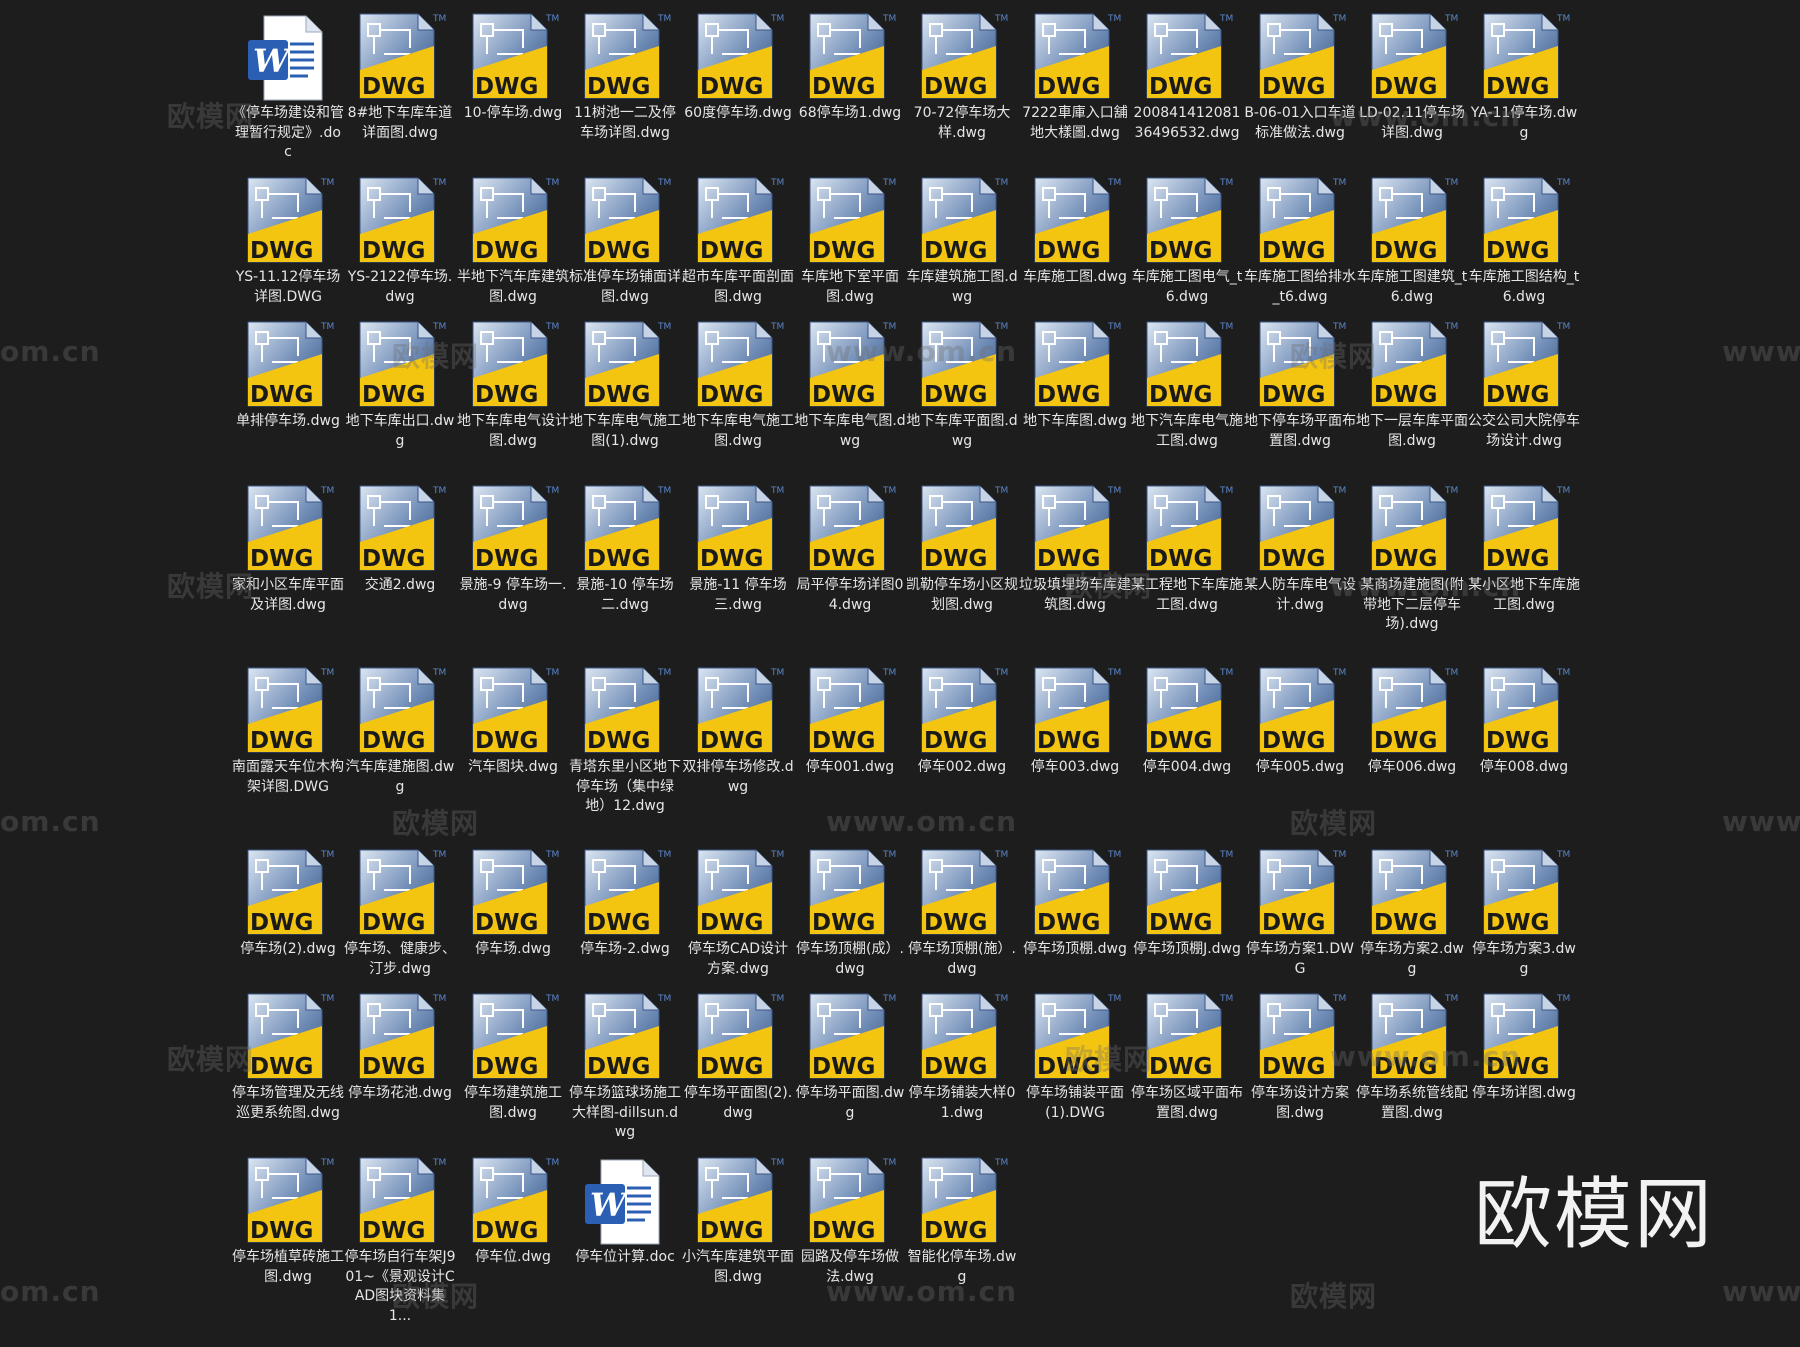 This screenshot has width=1800, height=1347. Describe the element at coordinates (513, 903) in the screenshot. I see `file-item: DWG TM 停车场.dwg` at that location.